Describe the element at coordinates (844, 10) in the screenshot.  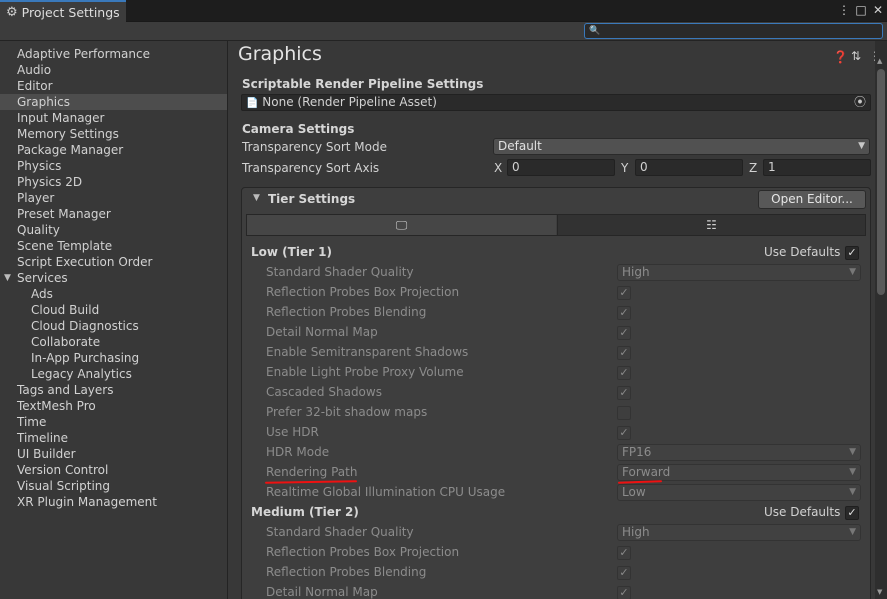
I see `more-options-icon: ⋮` at that location.